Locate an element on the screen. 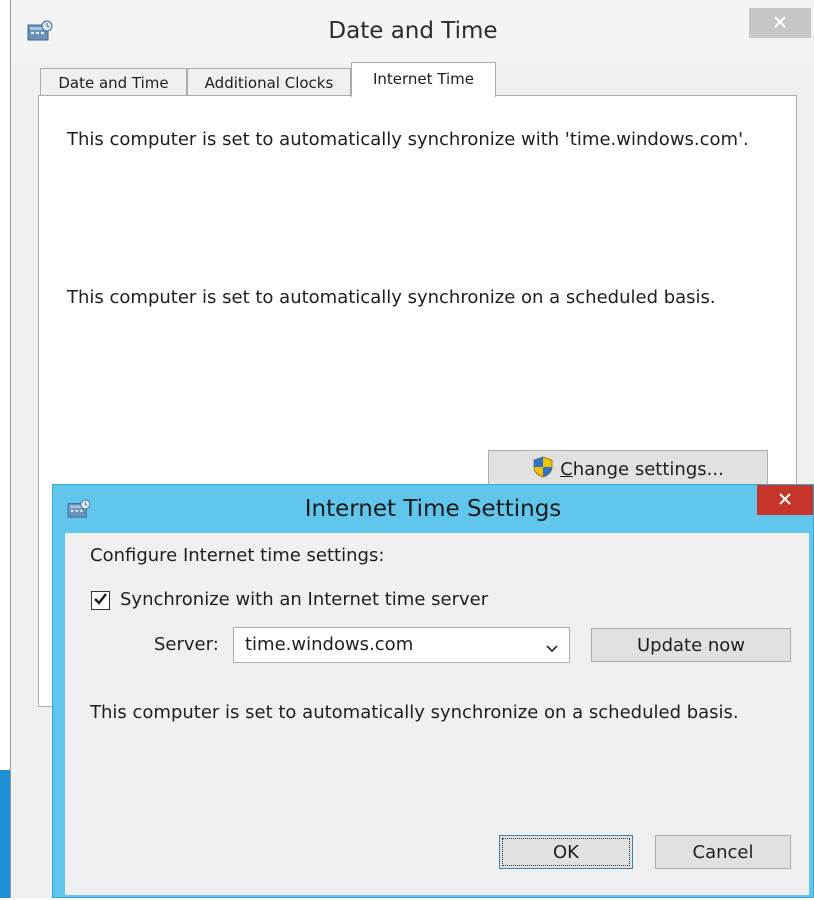  cancel-button: Cancel is located at coordinates (723, 852).